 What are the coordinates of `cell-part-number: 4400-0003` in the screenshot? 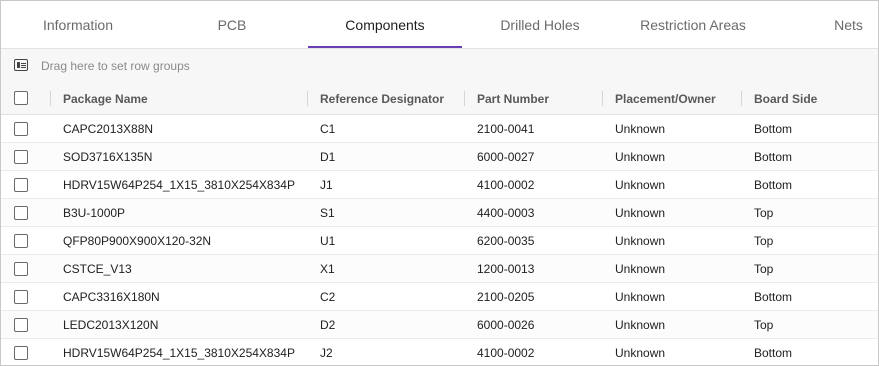 It's located at (506, 212).